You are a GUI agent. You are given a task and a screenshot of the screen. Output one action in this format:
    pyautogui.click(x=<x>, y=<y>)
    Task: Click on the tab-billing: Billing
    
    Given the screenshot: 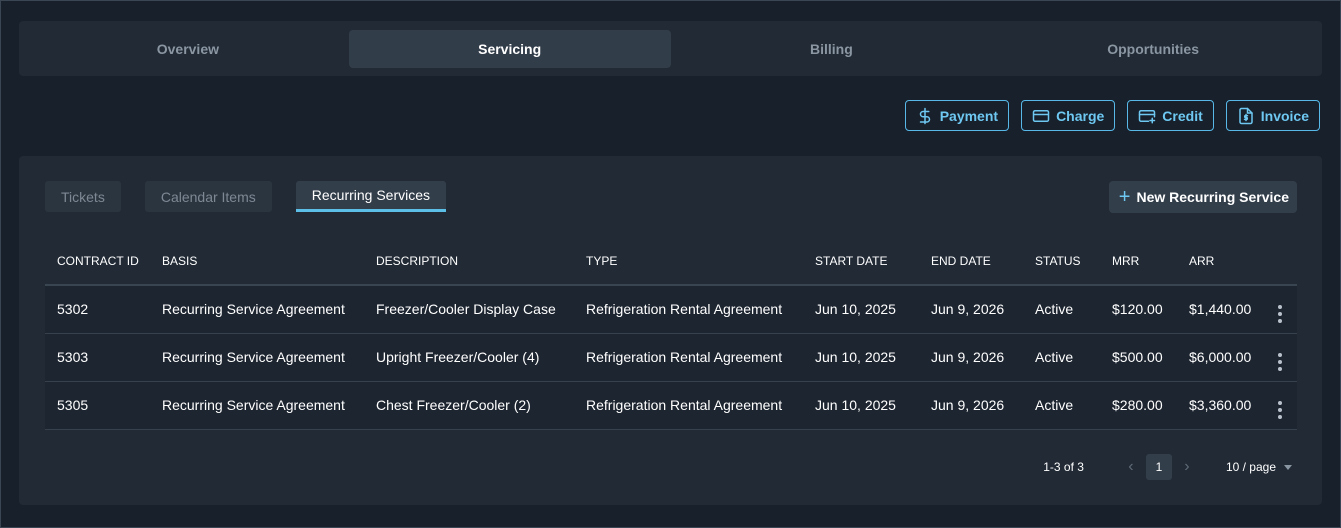 What is the action you would take?
    pyautogui.click(x=832, y=49)
    